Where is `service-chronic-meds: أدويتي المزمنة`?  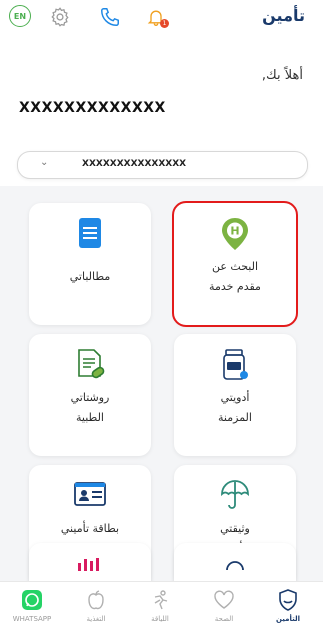 service-chronic-meds: أدويتي المزمنة is located at coordinates (235, 395).